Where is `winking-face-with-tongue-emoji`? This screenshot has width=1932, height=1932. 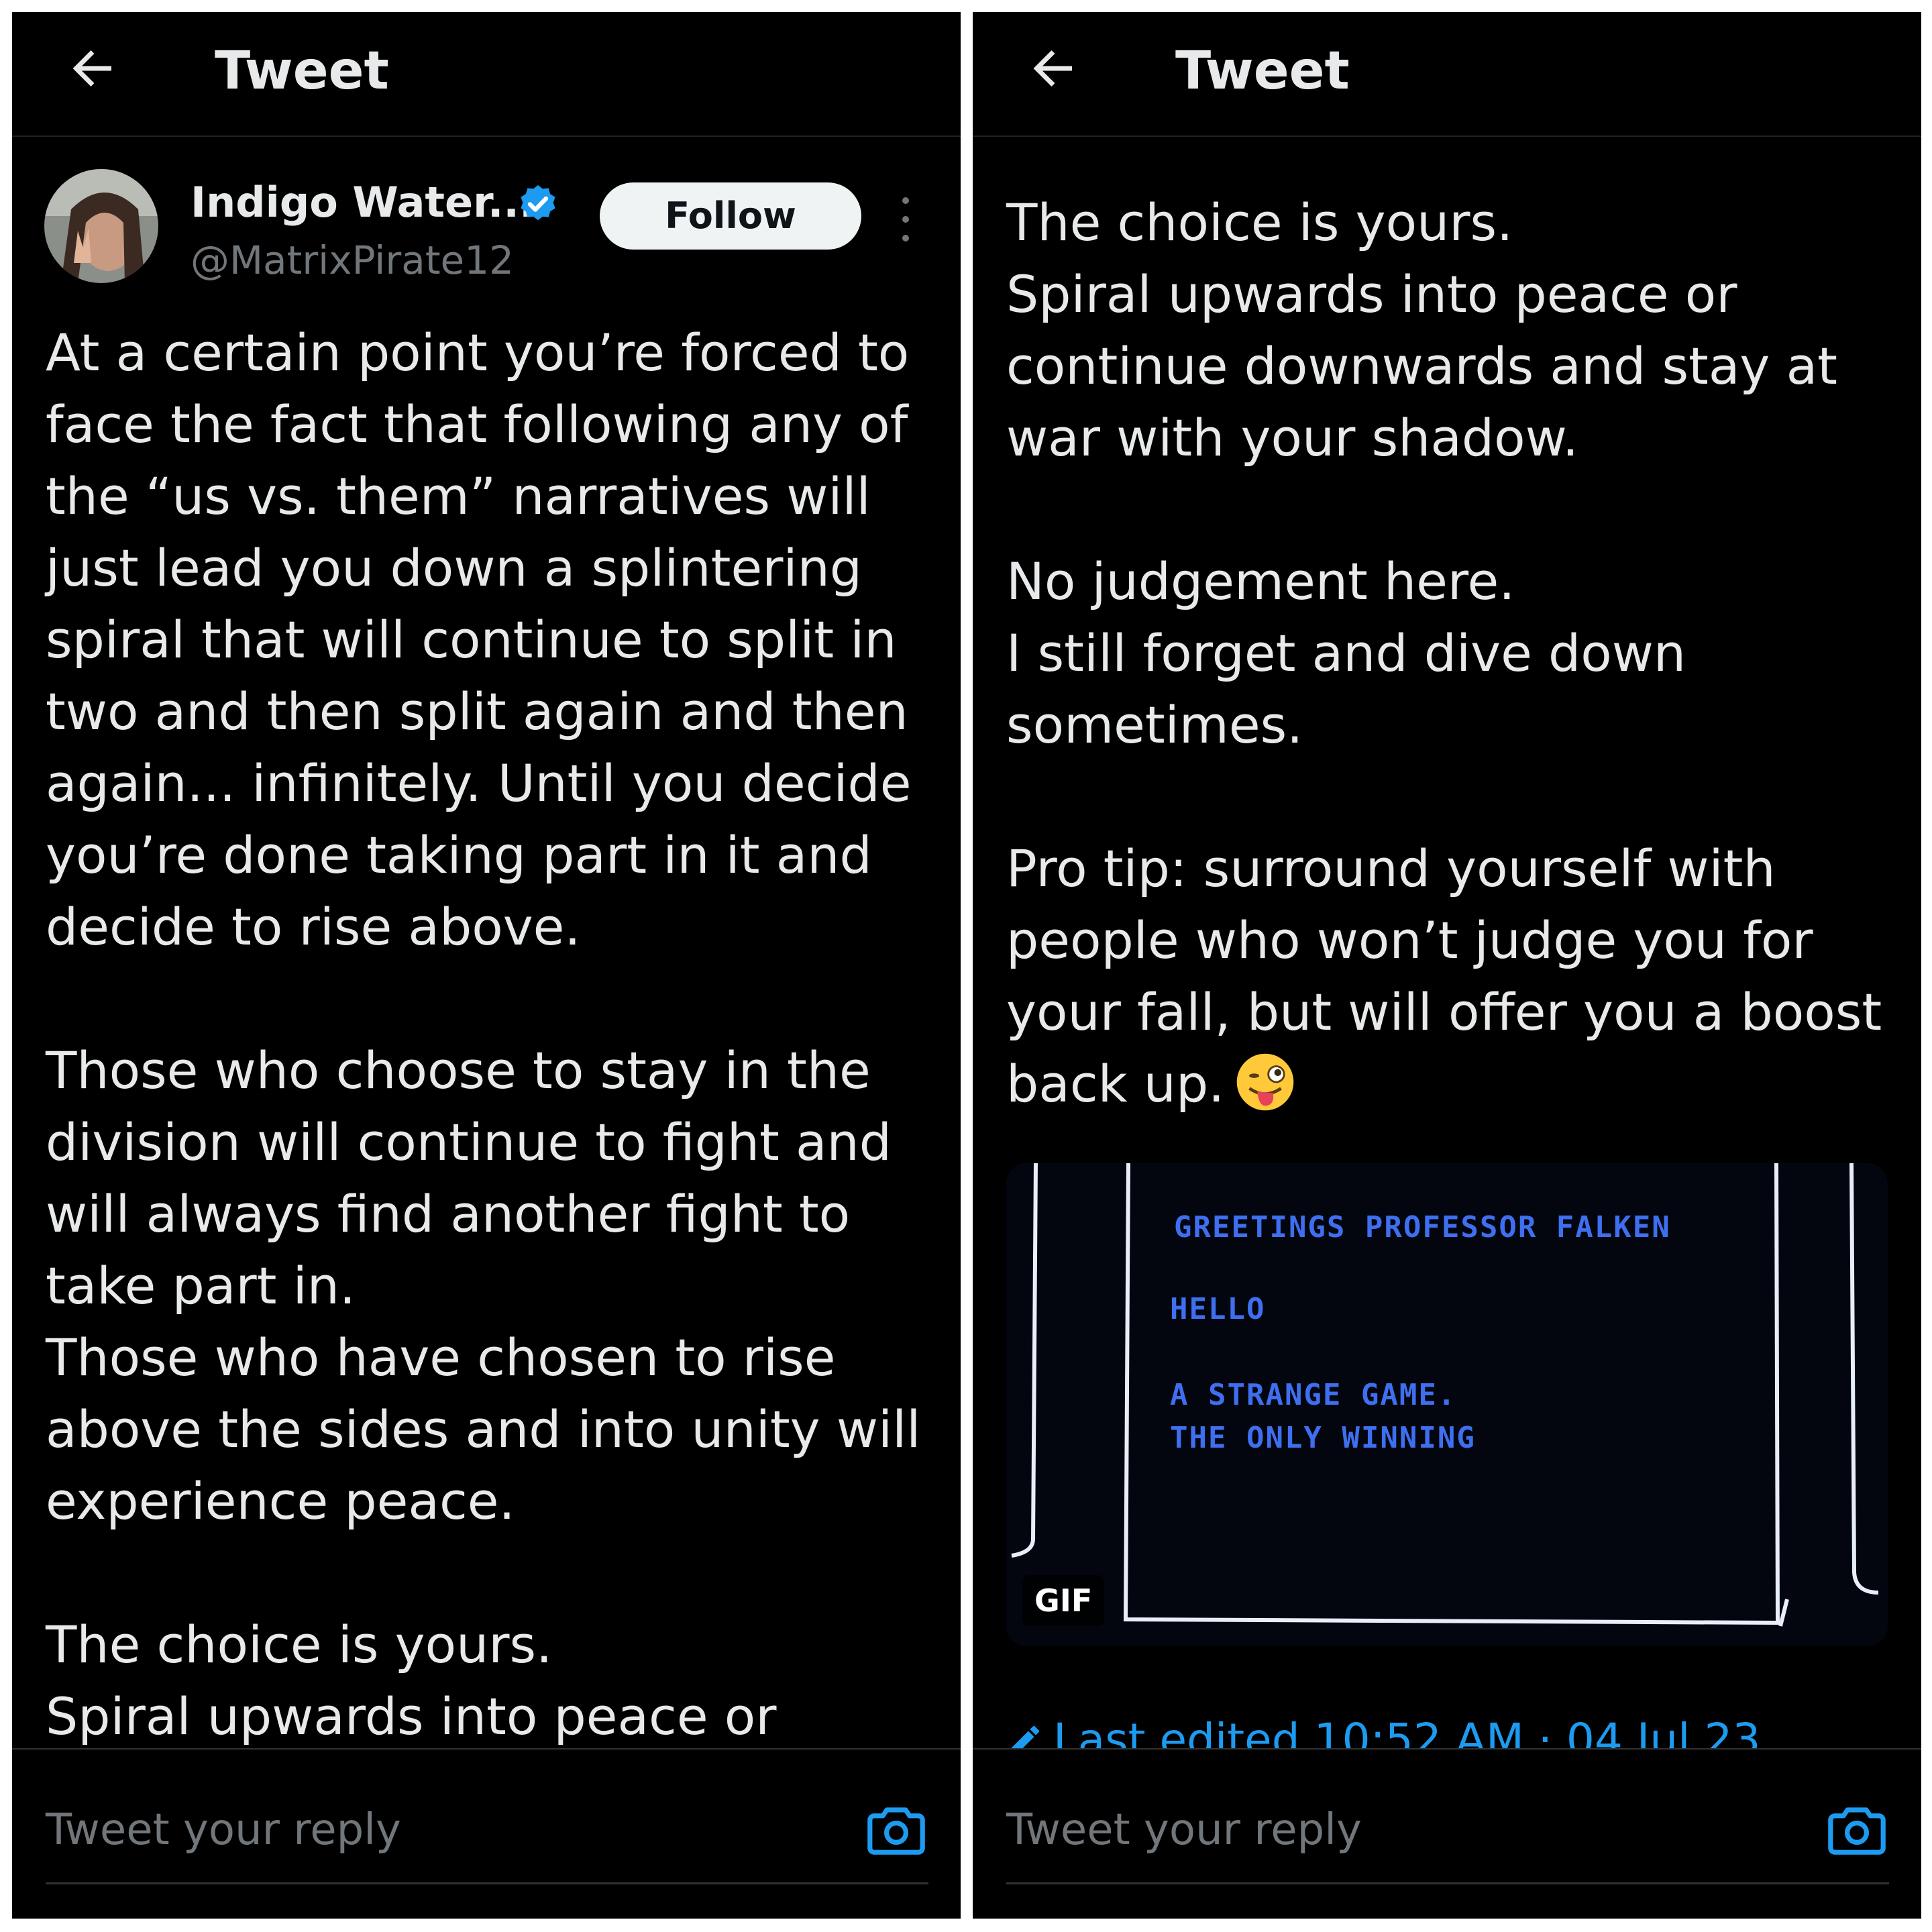 winking-face-with-tongue-emoji is located at coordinates (1265, 1082).